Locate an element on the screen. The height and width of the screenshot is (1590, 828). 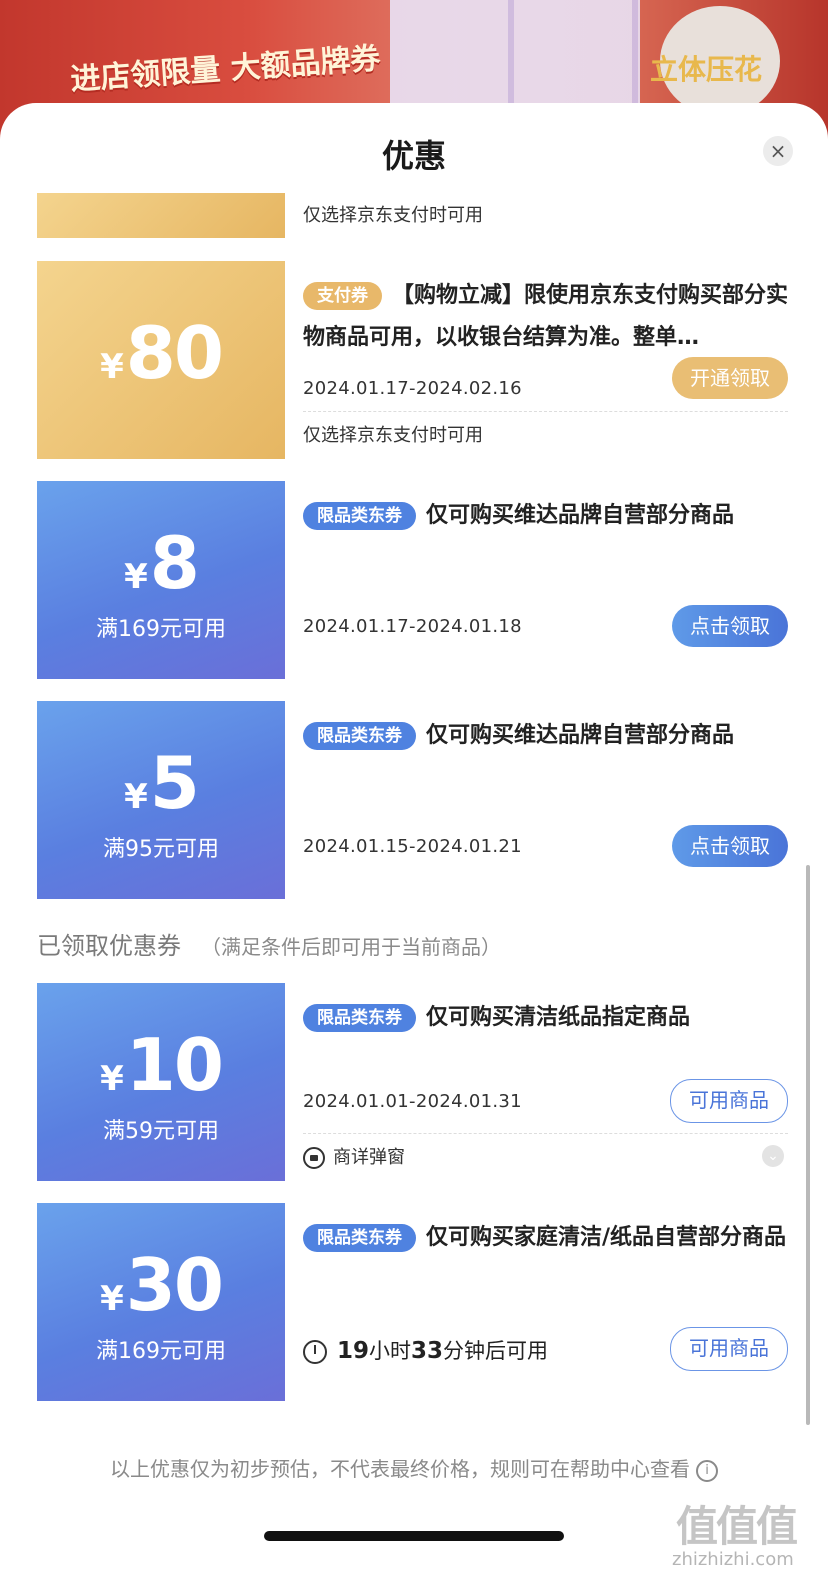
disclaimer-text: 以上优惠仅为初步预估，不代表最终价格，规则可在帮助中心查看 is located at coordinates (400, 1469).